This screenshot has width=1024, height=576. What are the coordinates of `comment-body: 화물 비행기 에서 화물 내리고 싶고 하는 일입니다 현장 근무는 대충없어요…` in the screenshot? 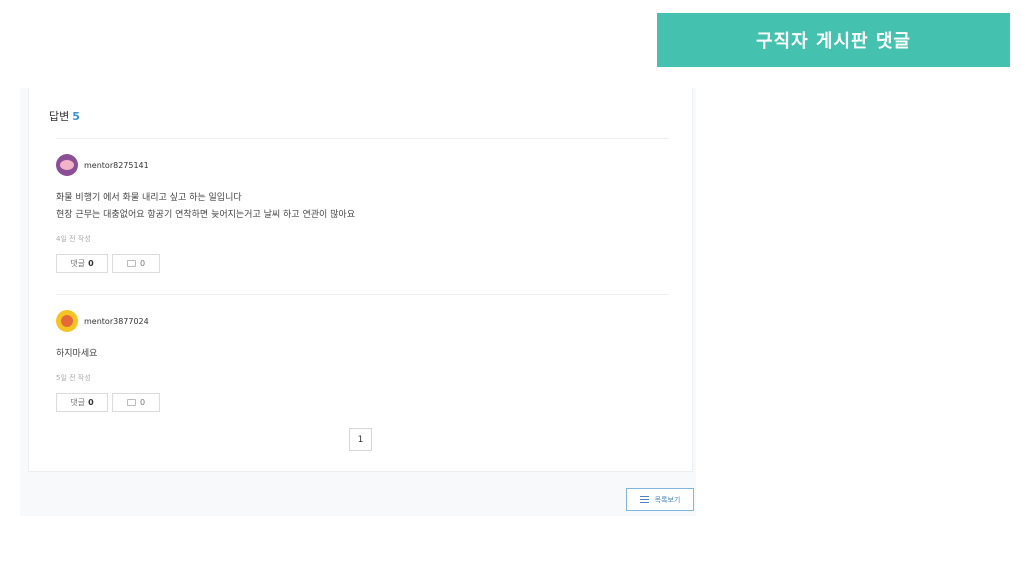 It's located at (362, 207).